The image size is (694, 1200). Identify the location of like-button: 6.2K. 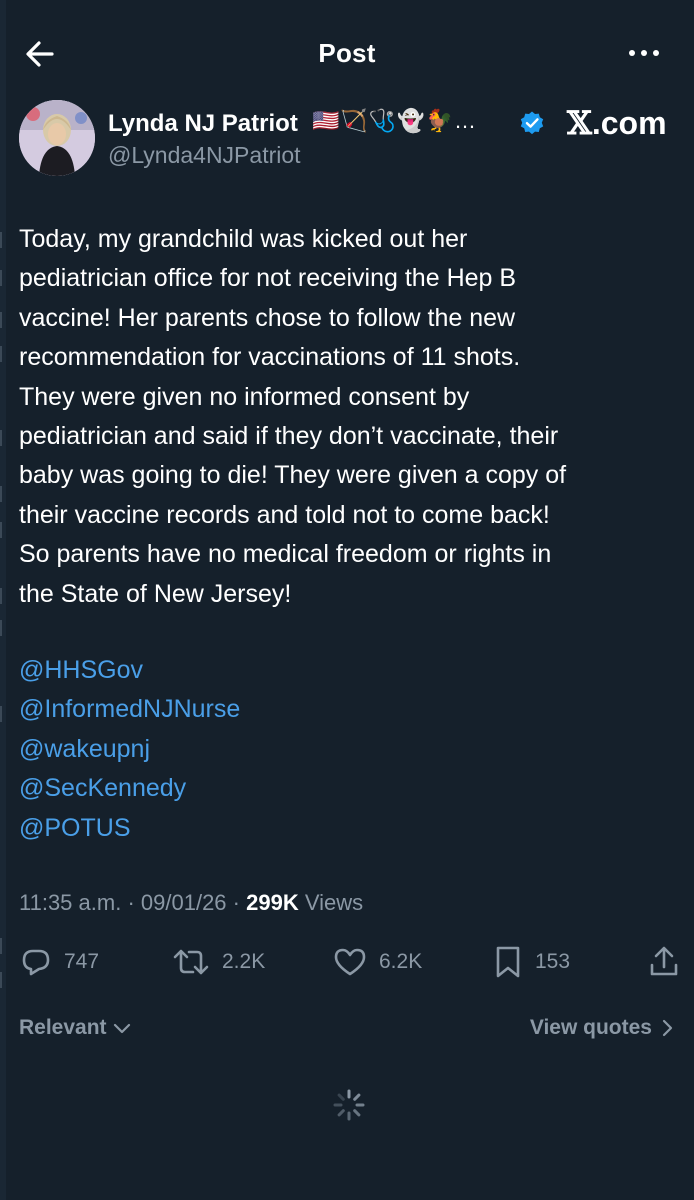
(377, 962).